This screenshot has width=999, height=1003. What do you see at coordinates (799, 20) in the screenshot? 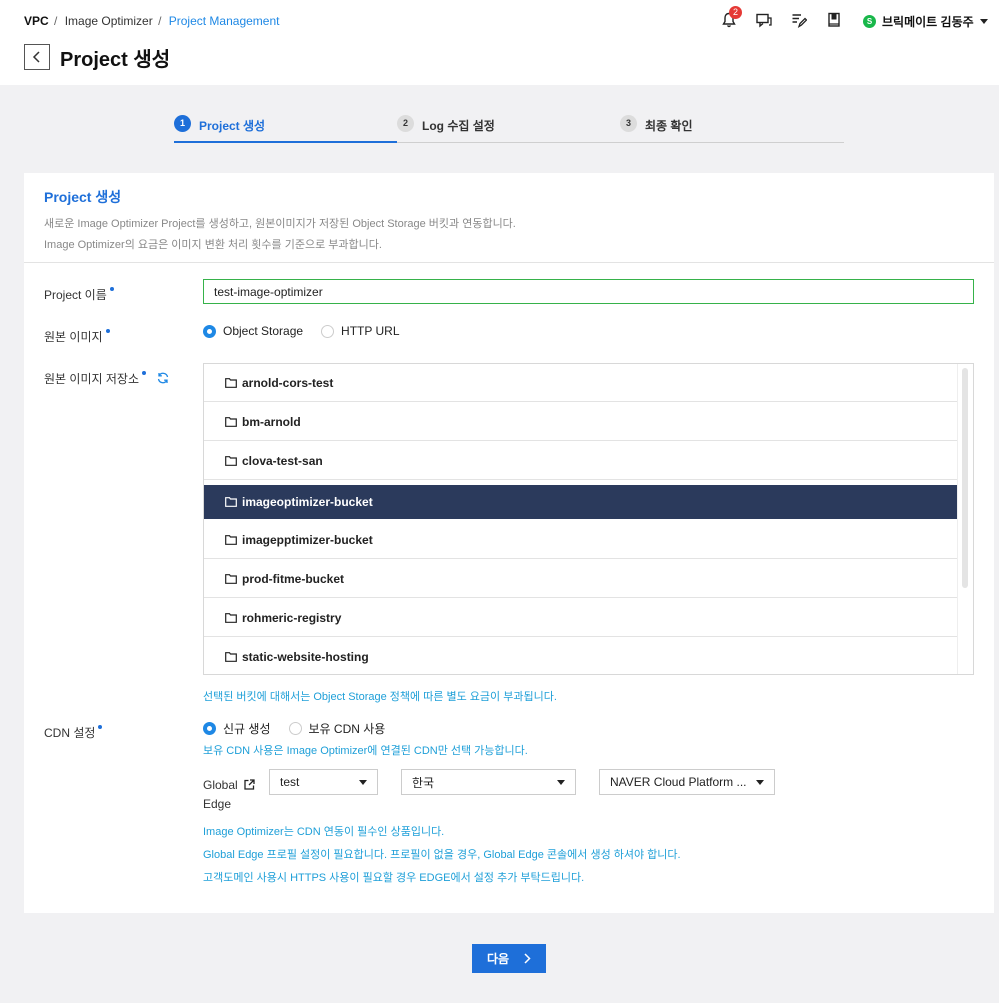
I see `memo-button` at bounding box center [799, 20].